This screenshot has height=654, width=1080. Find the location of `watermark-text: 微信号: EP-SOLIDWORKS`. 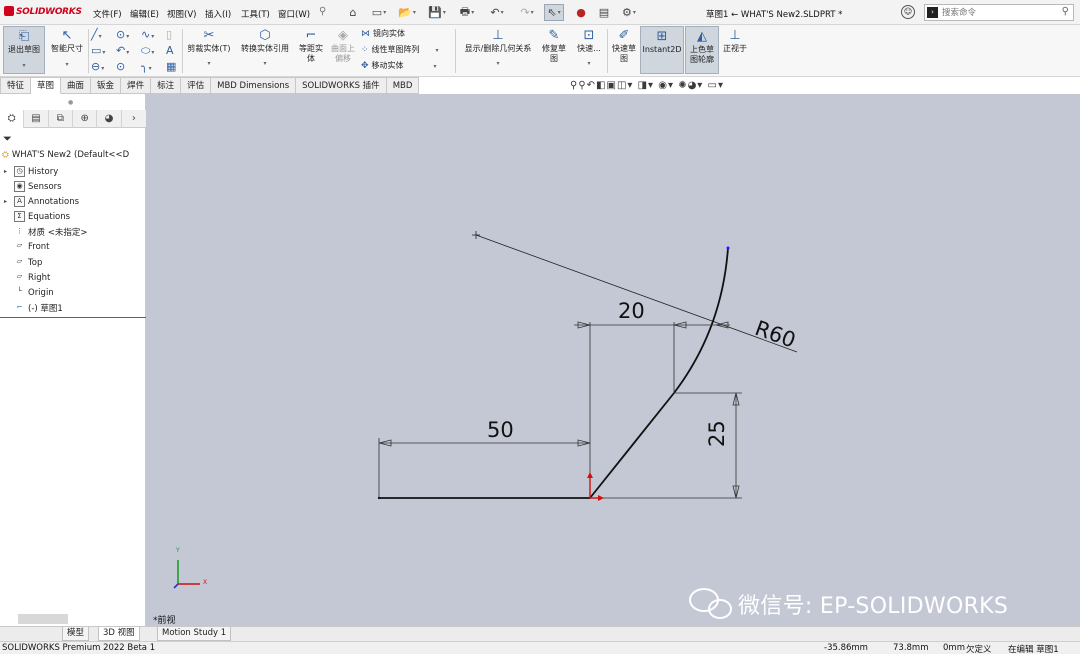

watermark-text: 微信号: EP-SOLIDWORKS is located at coordinates (873, 606).